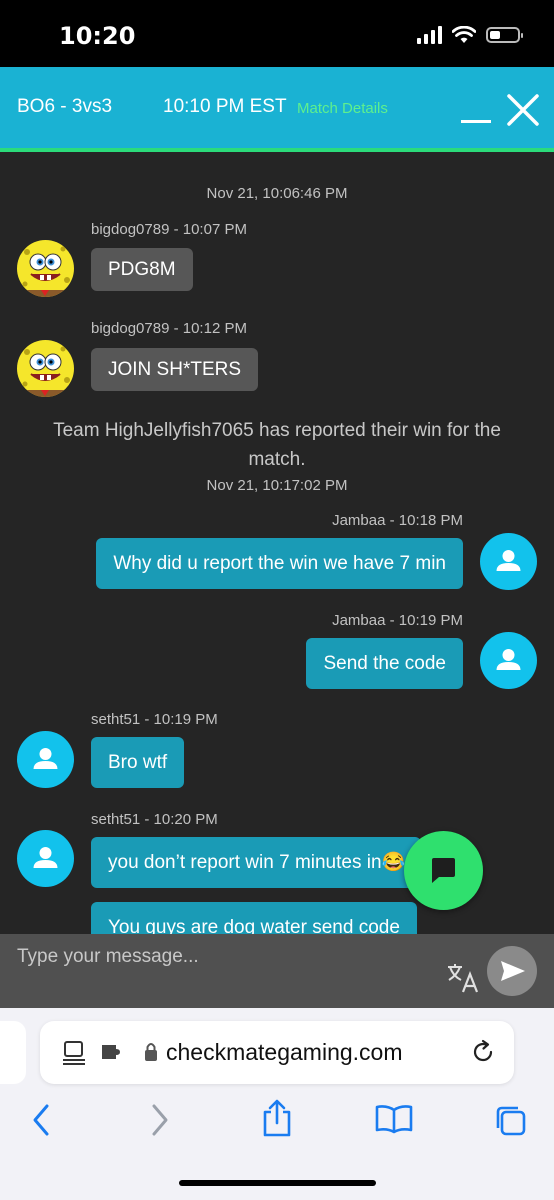 The width and height of the screenshot is (554, 1200). What do you see at coordinates (284, 1052) in the screenshot?
I see `url-text: checkmategaming.com` at bounding box center [284, 1052].